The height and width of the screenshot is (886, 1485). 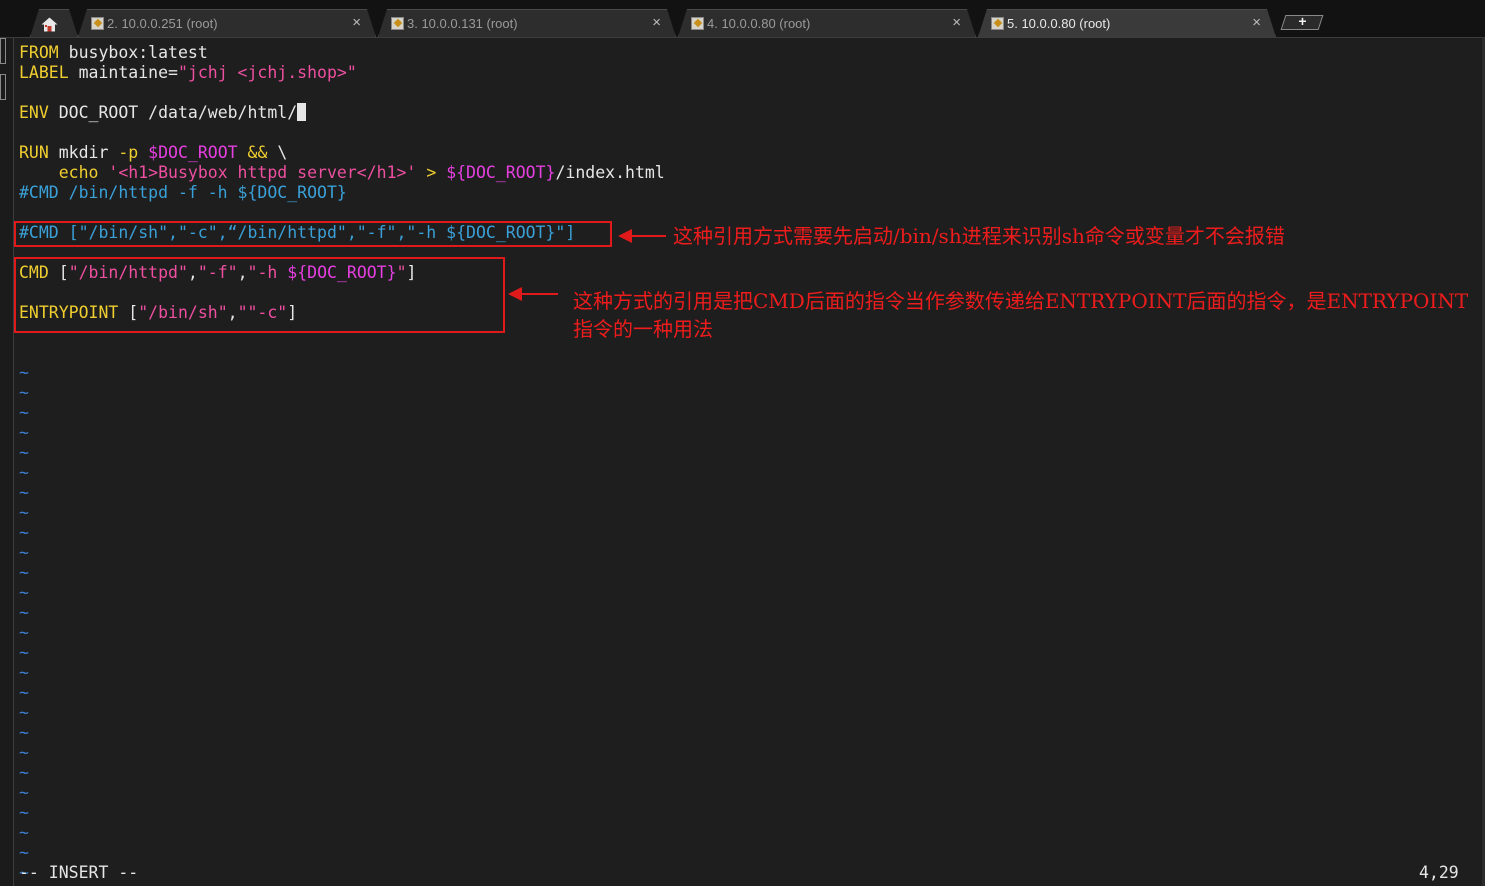 I want to click on cursor-position: 4,29, so click(x=1439, y=872).